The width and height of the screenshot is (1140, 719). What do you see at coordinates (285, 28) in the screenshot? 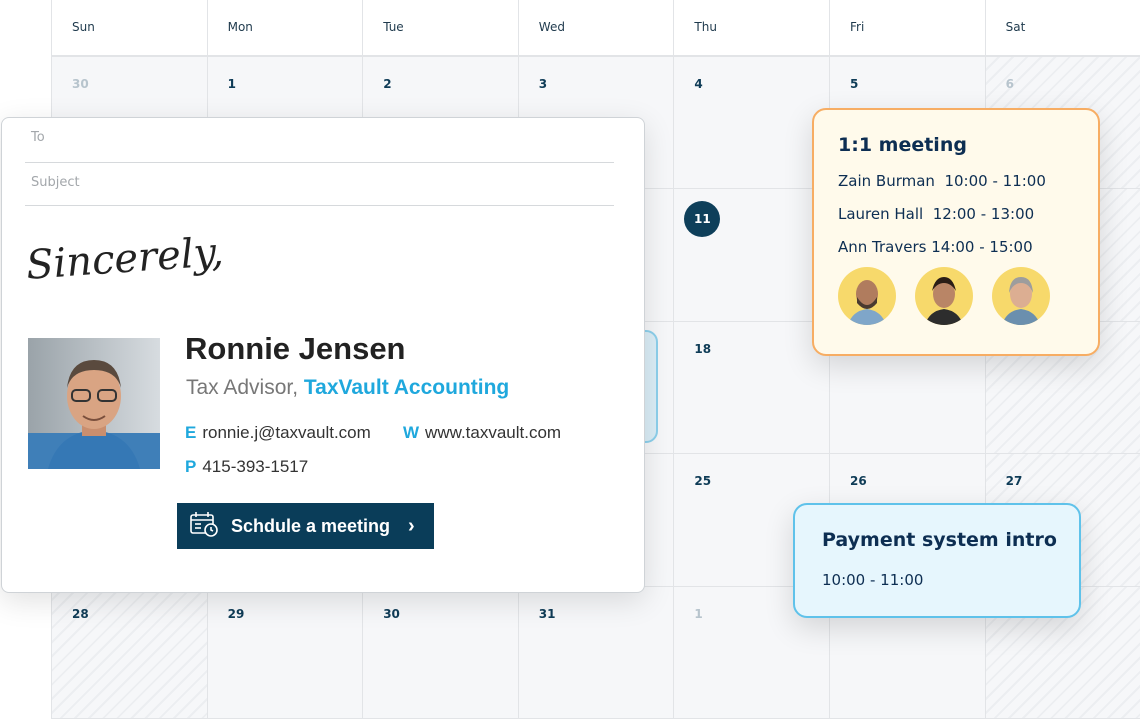
I see `weekday-header: Mon` at bounding box center [285, 28].